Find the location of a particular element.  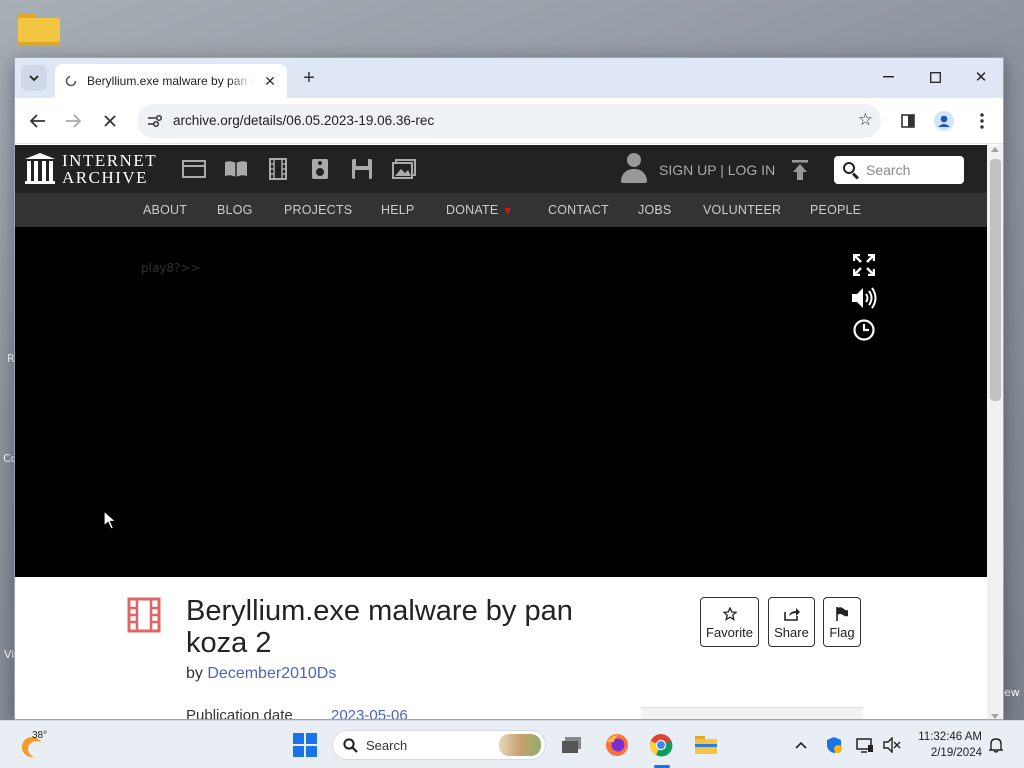

author-link: December2010Ds is located at coordinates (271, 673).